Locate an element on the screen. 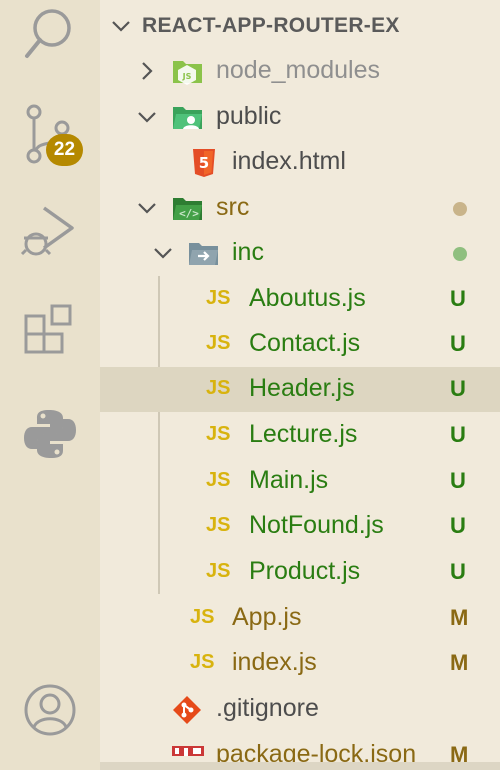  tree-item-app-js: JS App.js M is located at coordinates (300, 618).